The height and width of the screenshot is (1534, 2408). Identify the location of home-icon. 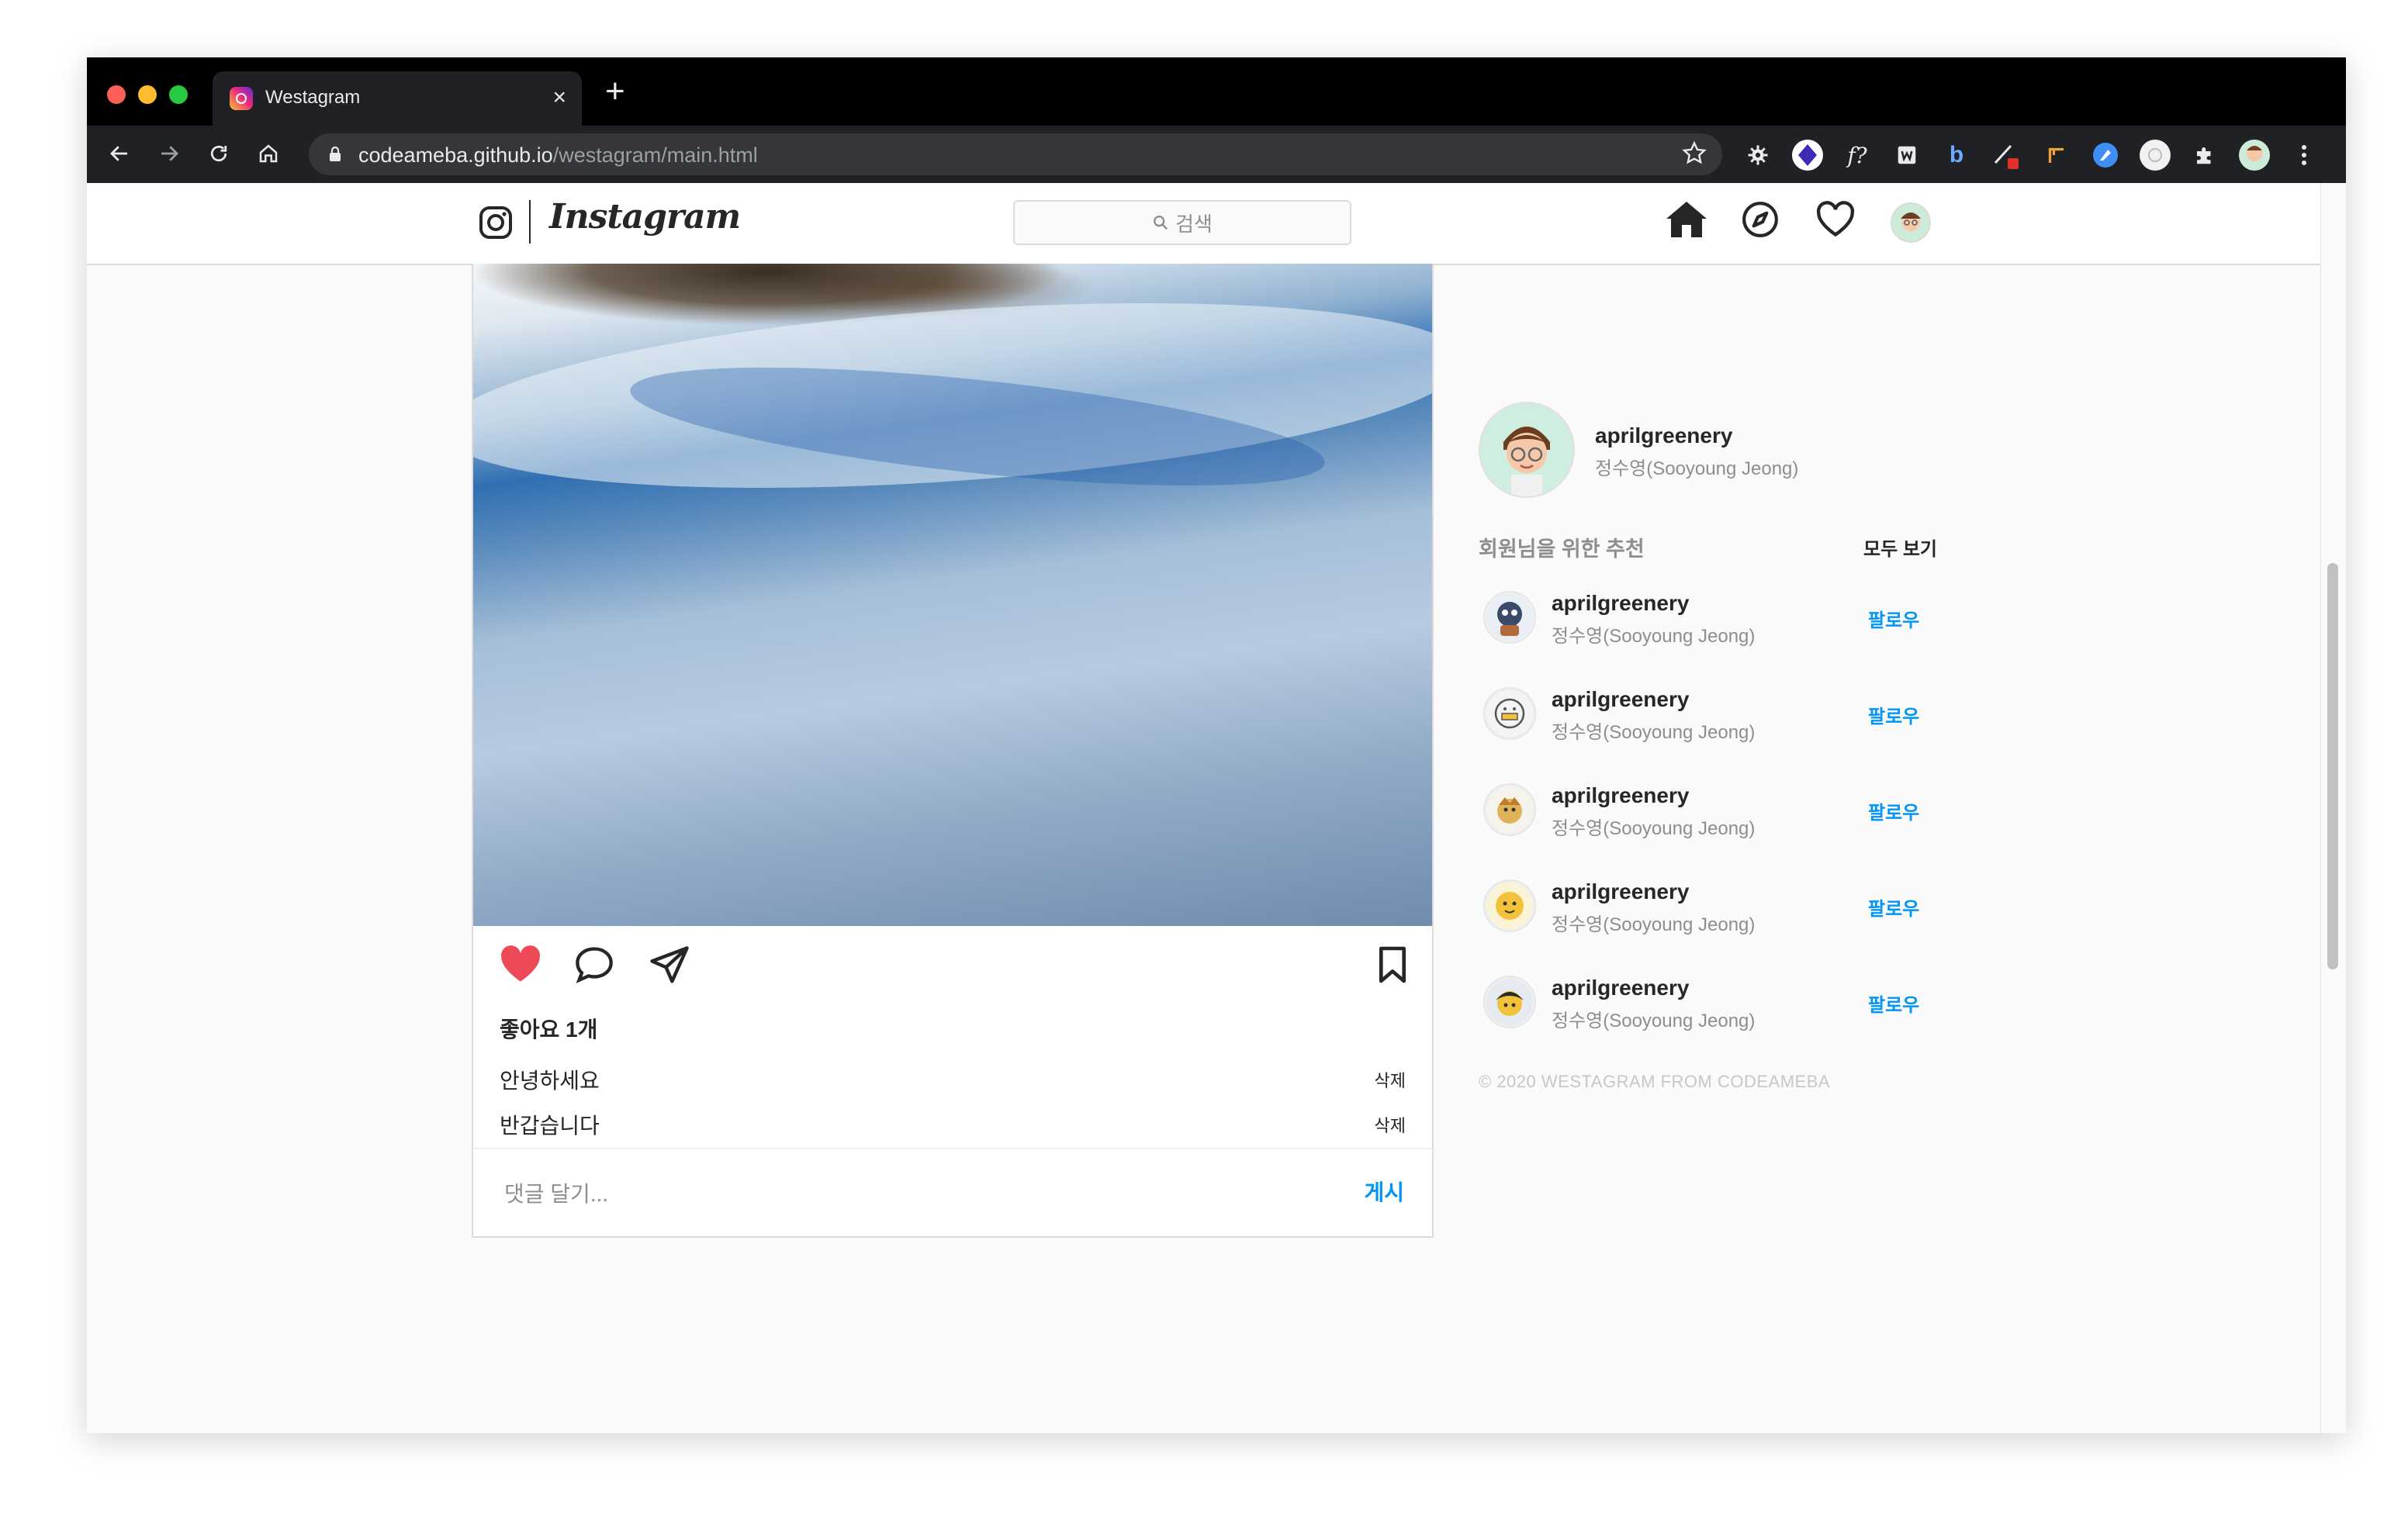
(1686, 219).